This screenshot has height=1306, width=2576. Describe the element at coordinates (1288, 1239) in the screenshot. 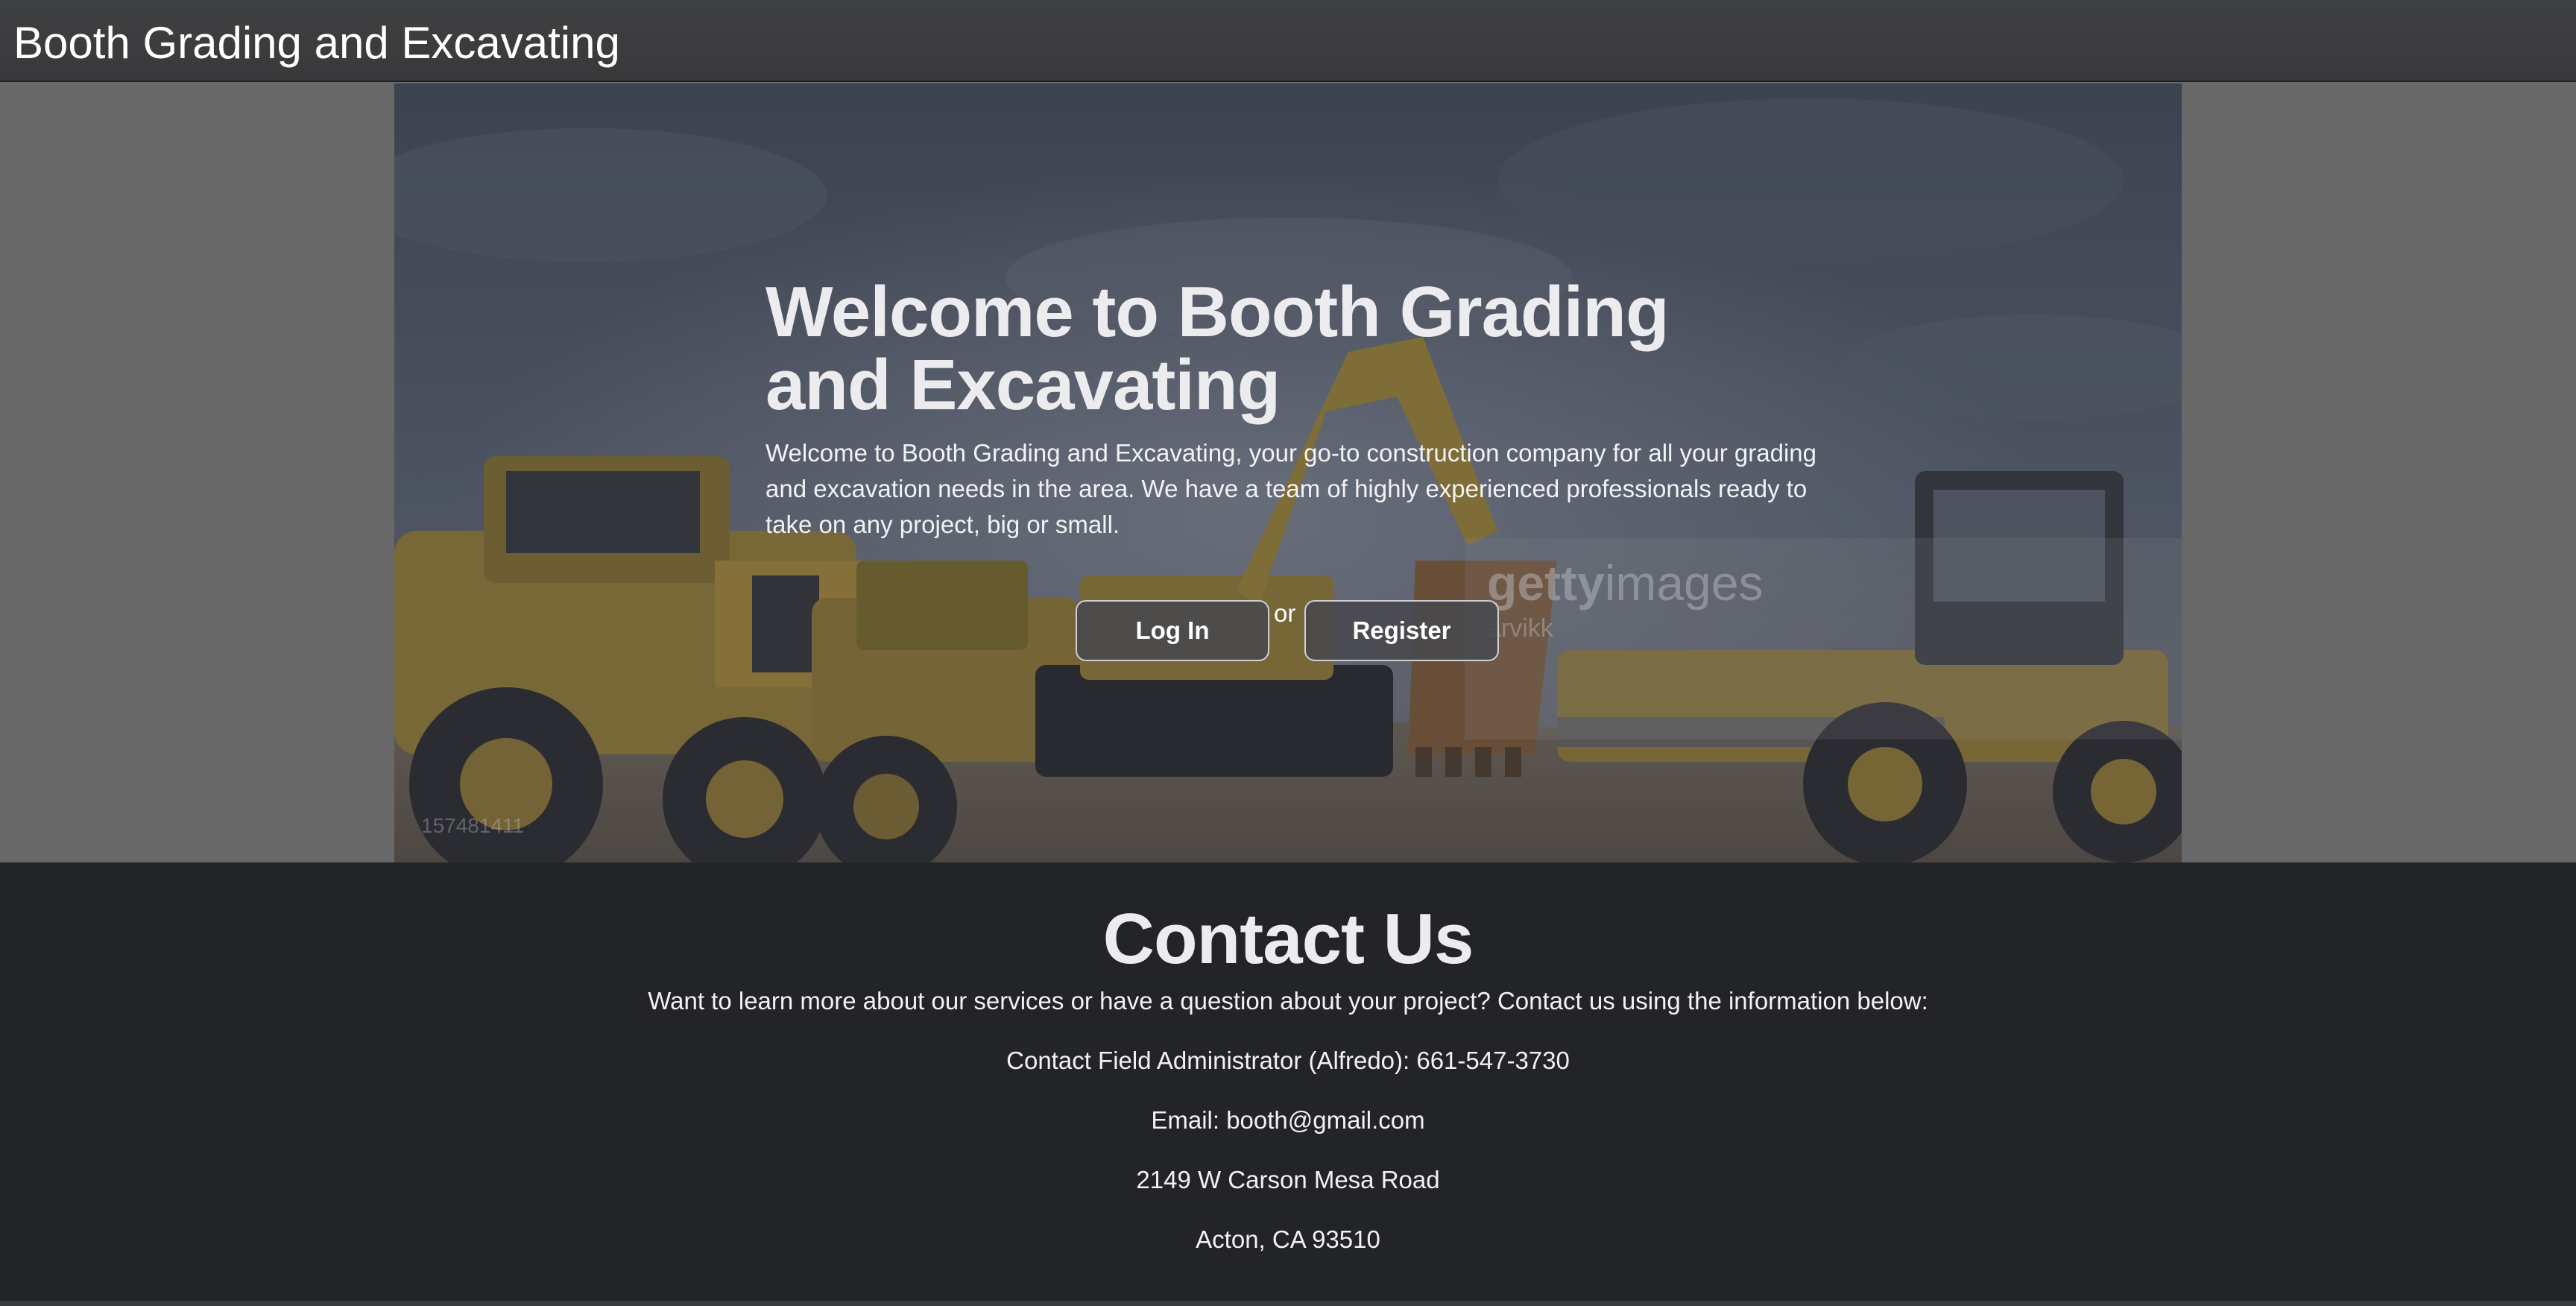

I see `contact-address-city: Acton, CA 93510` at that location.